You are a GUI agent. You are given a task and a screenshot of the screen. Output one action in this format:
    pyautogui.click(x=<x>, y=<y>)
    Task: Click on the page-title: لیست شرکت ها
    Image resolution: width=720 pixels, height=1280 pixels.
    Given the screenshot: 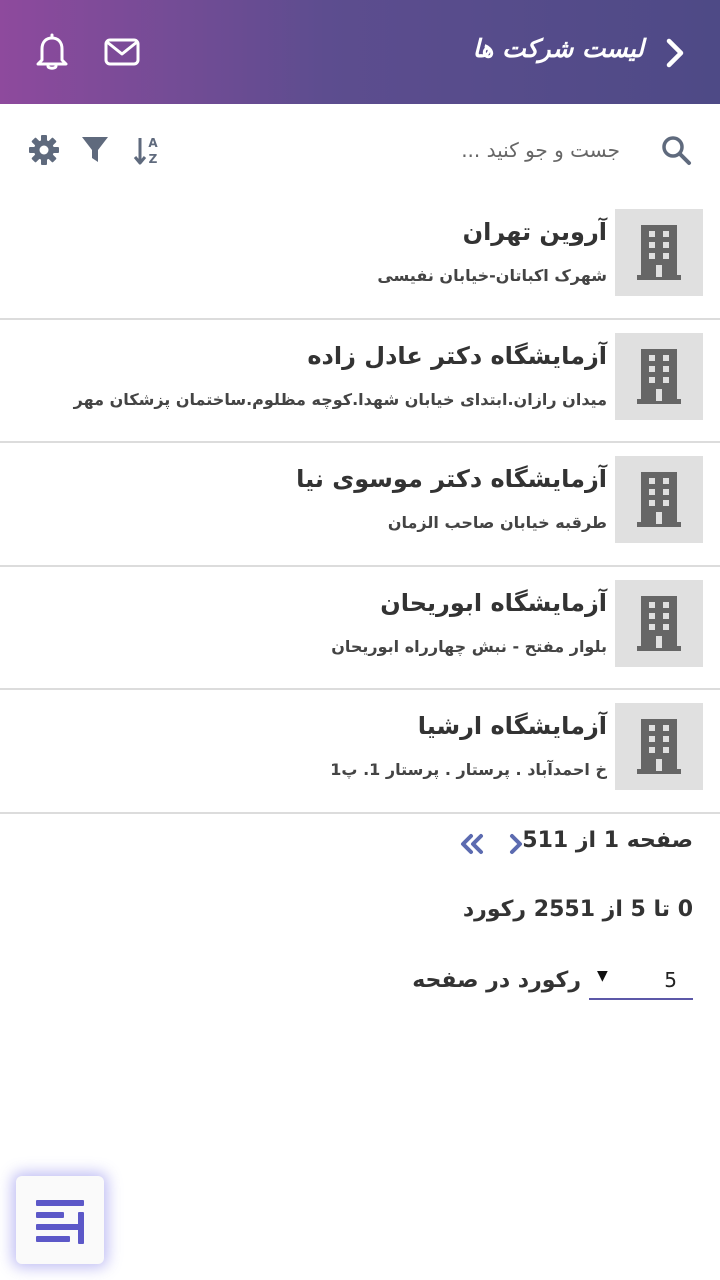 What is the action you would take?
    pyautogui.click(x=558, y=48)
    